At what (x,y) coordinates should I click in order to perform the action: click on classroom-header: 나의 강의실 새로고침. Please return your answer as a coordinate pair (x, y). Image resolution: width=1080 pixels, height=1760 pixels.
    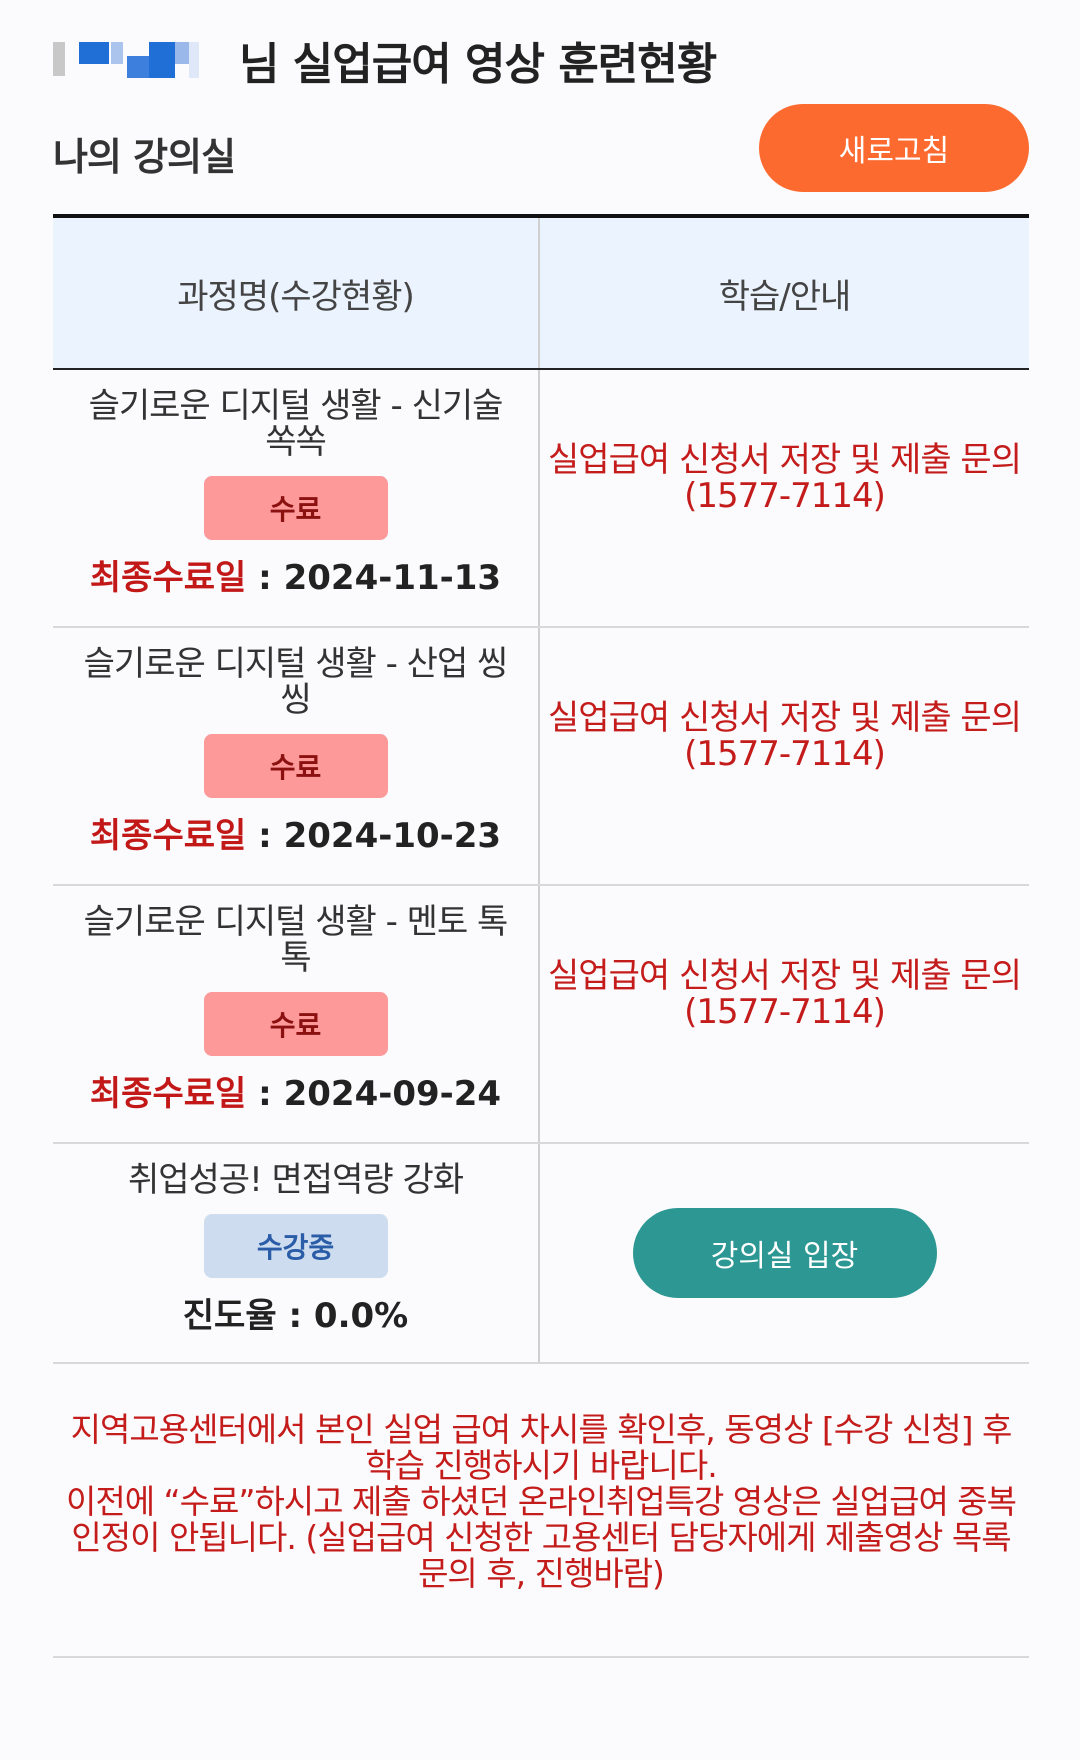
    Looking at the image, I should click on (541, 148).